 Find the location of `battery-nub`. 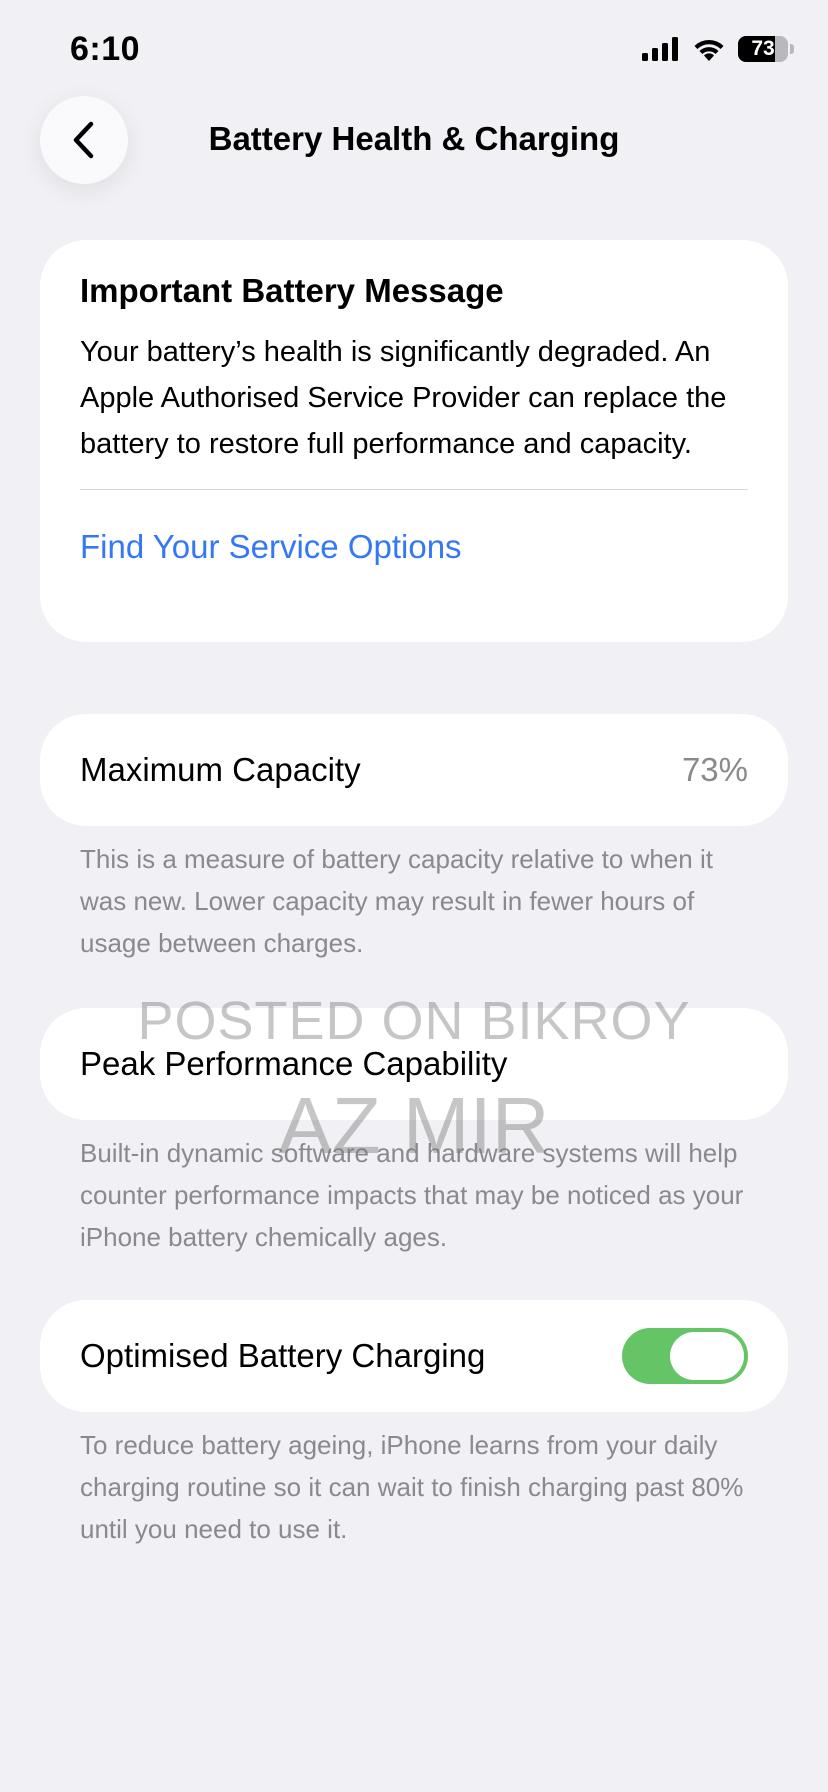

battery-nub is located at coordinates (792, 49).